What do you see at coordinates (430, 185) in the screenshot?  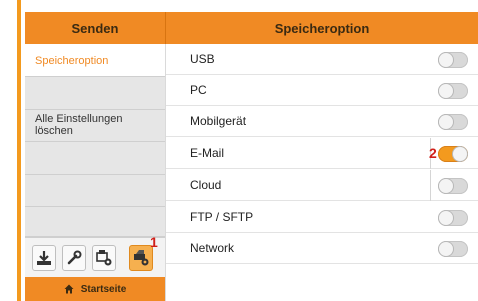 I see `row-divider` at bounding box center [430, 185].